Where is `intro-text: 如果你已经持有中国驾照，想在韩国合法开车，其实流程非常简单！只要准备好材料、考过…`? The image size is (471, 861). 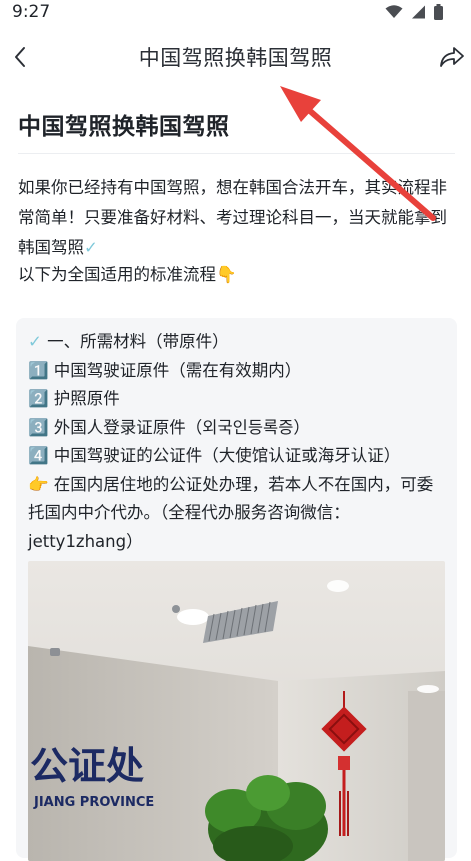
intro-text: 如果你已经持有中国驾照，想在韩国合法开车，其实流程非常简单！只要准备好材料、考过… is located at coordinates (232, 217).